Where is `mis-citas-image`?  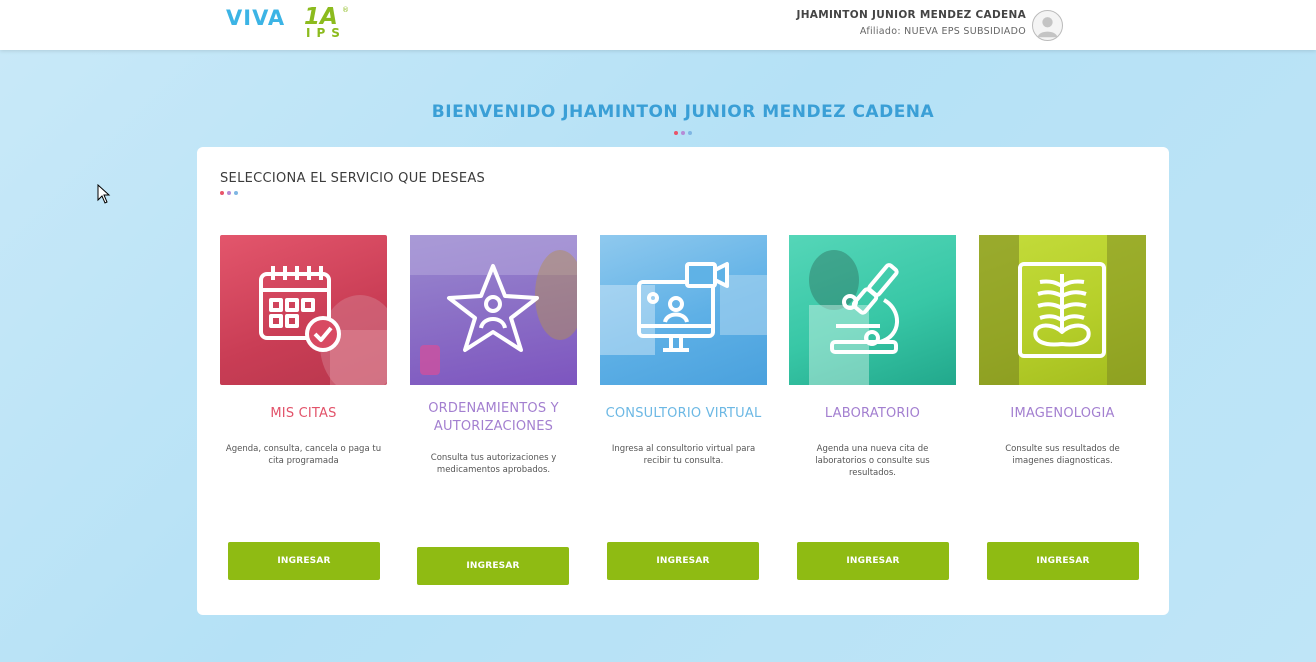 mis-citas-image is located at coordinates (303, 310).